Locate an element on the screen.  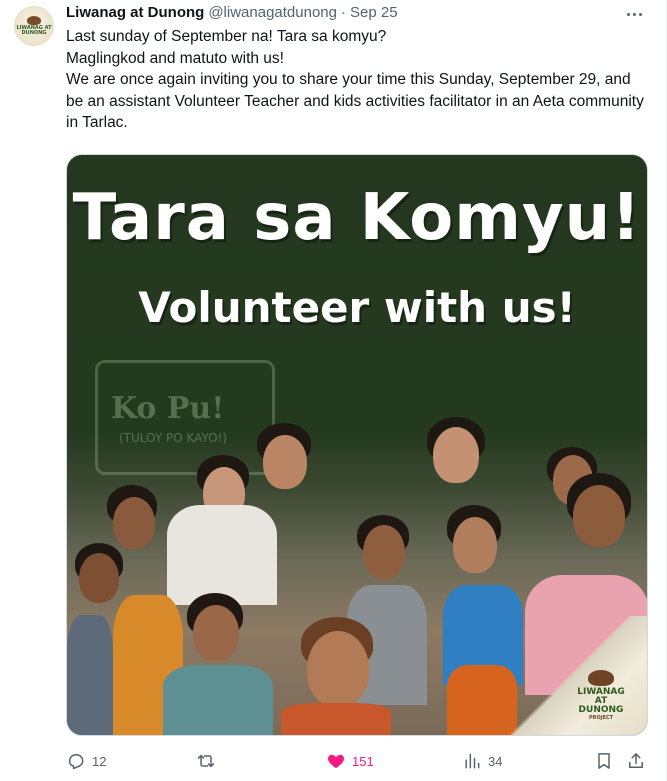
image-headline: Tara sa Komyu! is located at coordinates (357, 218).